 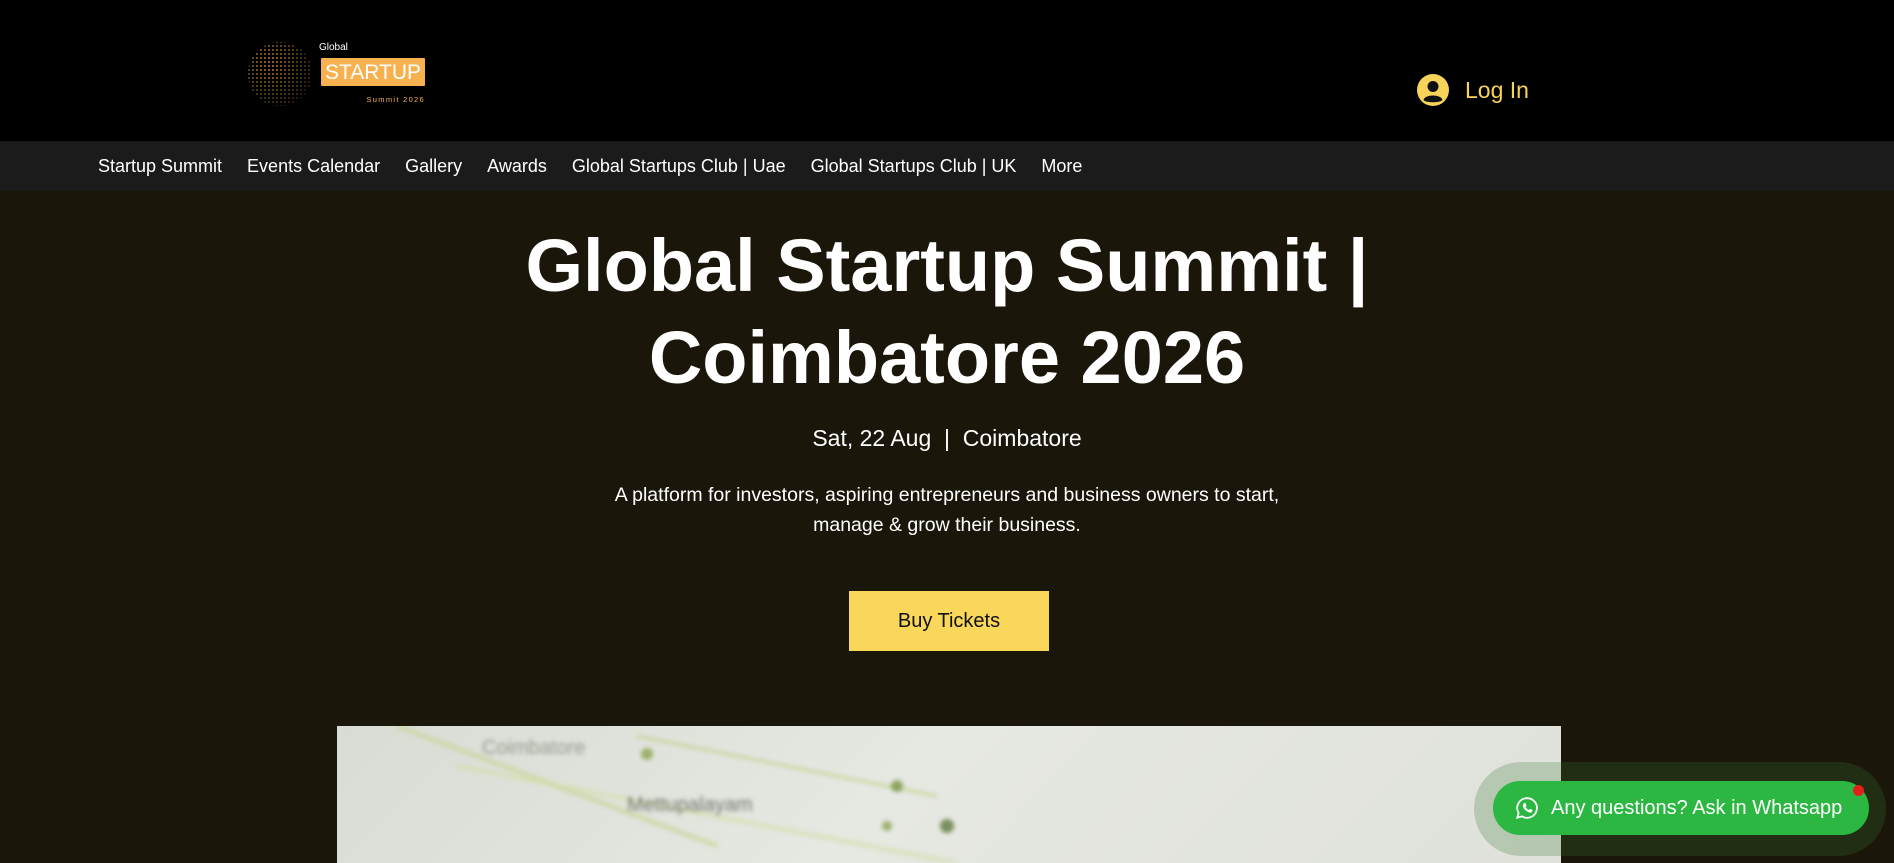 What do you see at coordinates (1697, 807) in the screenshot?
I see `whatsapp-chat-label: Any questions? Ask in Whatsapp` at bounding box center [1697, 807].